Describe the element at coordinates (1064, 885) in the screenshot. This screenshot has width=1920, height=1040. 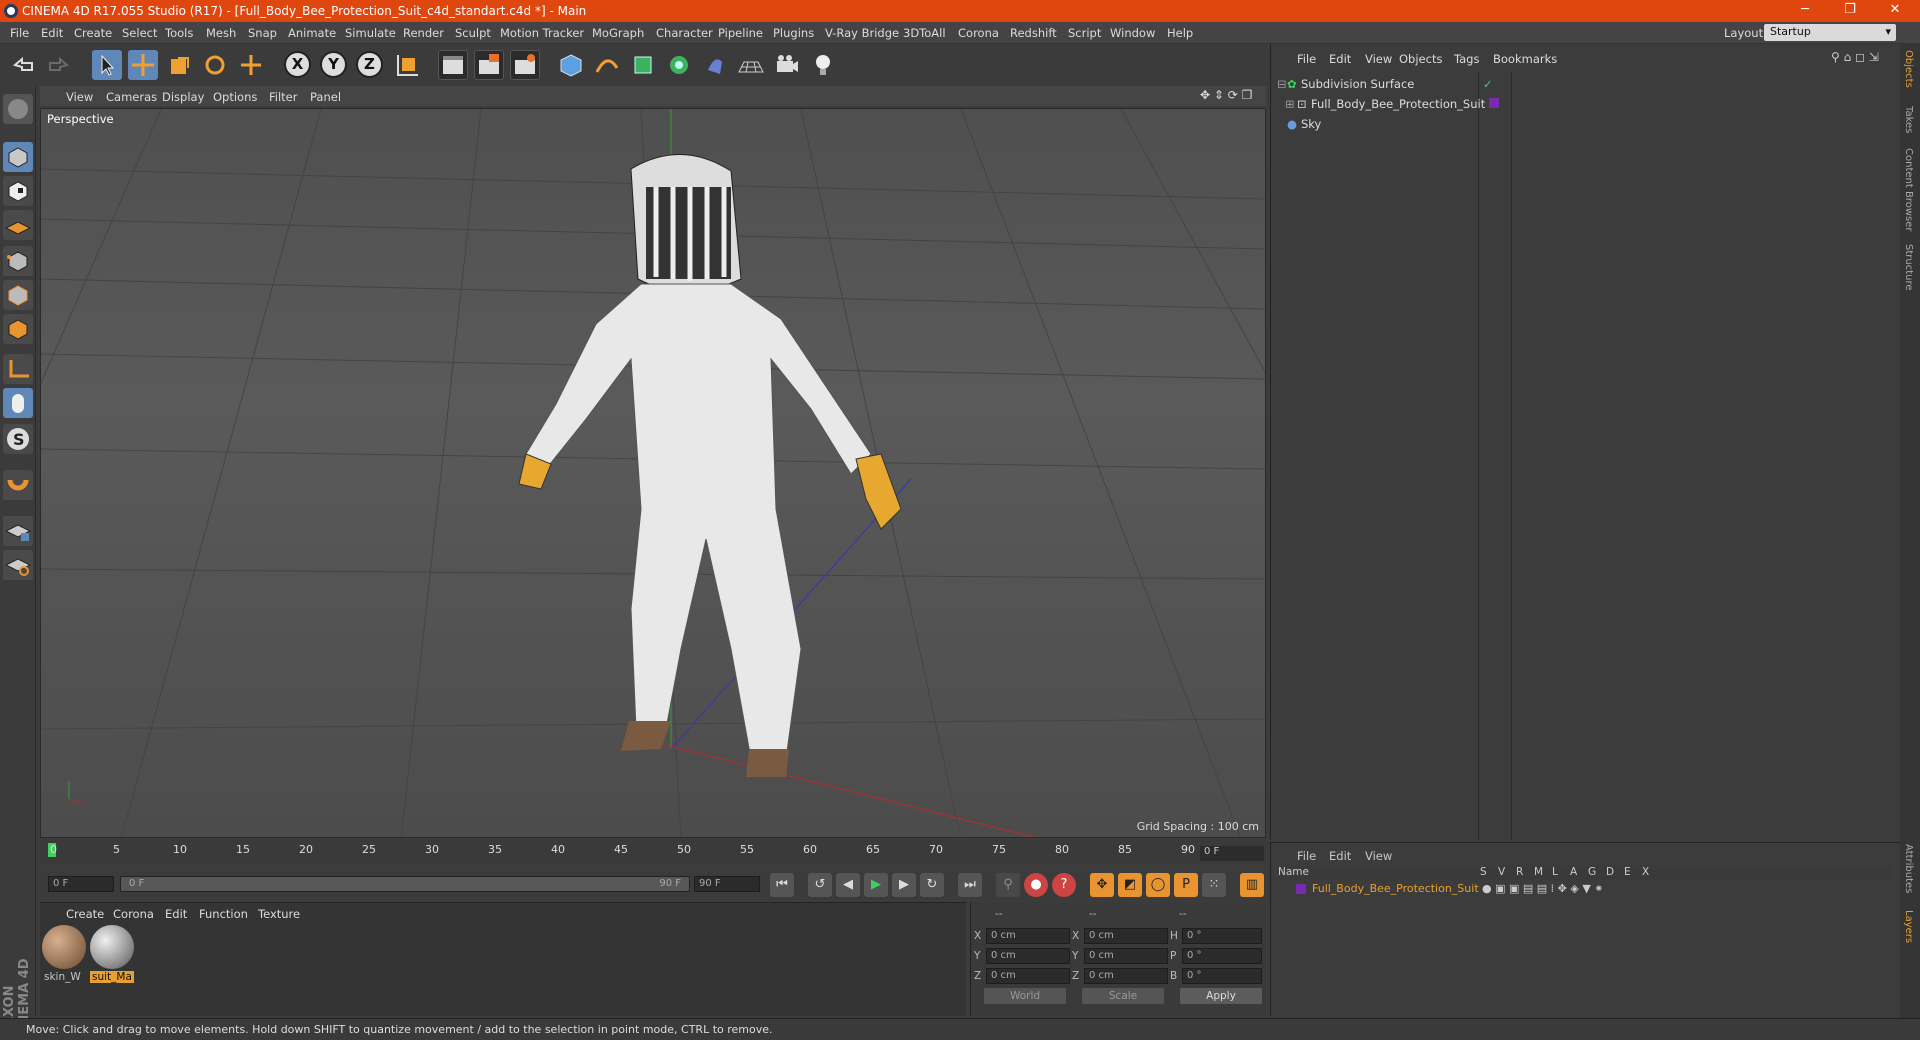
I see `autokey-button: ?` at that location.